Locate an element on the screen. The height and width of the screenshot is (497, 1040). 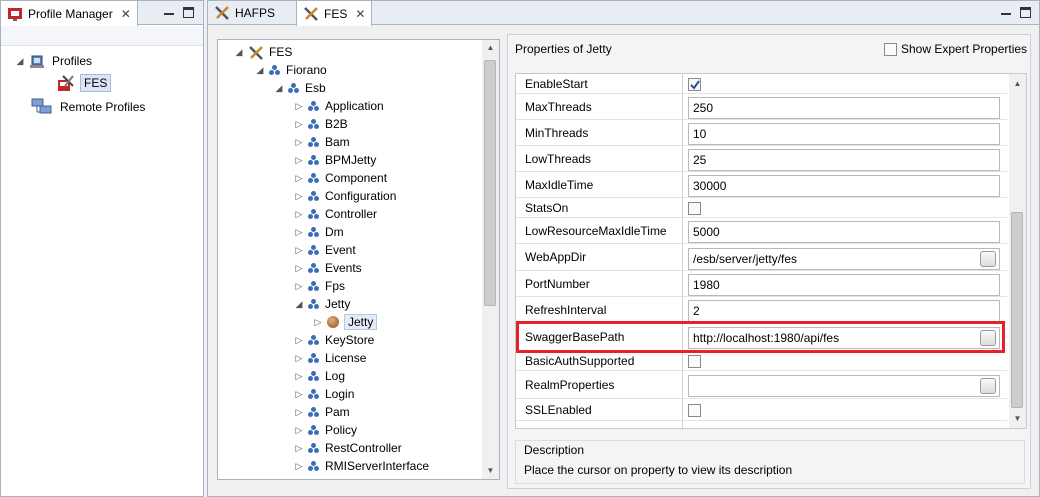
property-value-field: 1980 is located at coordinates (844, 285).